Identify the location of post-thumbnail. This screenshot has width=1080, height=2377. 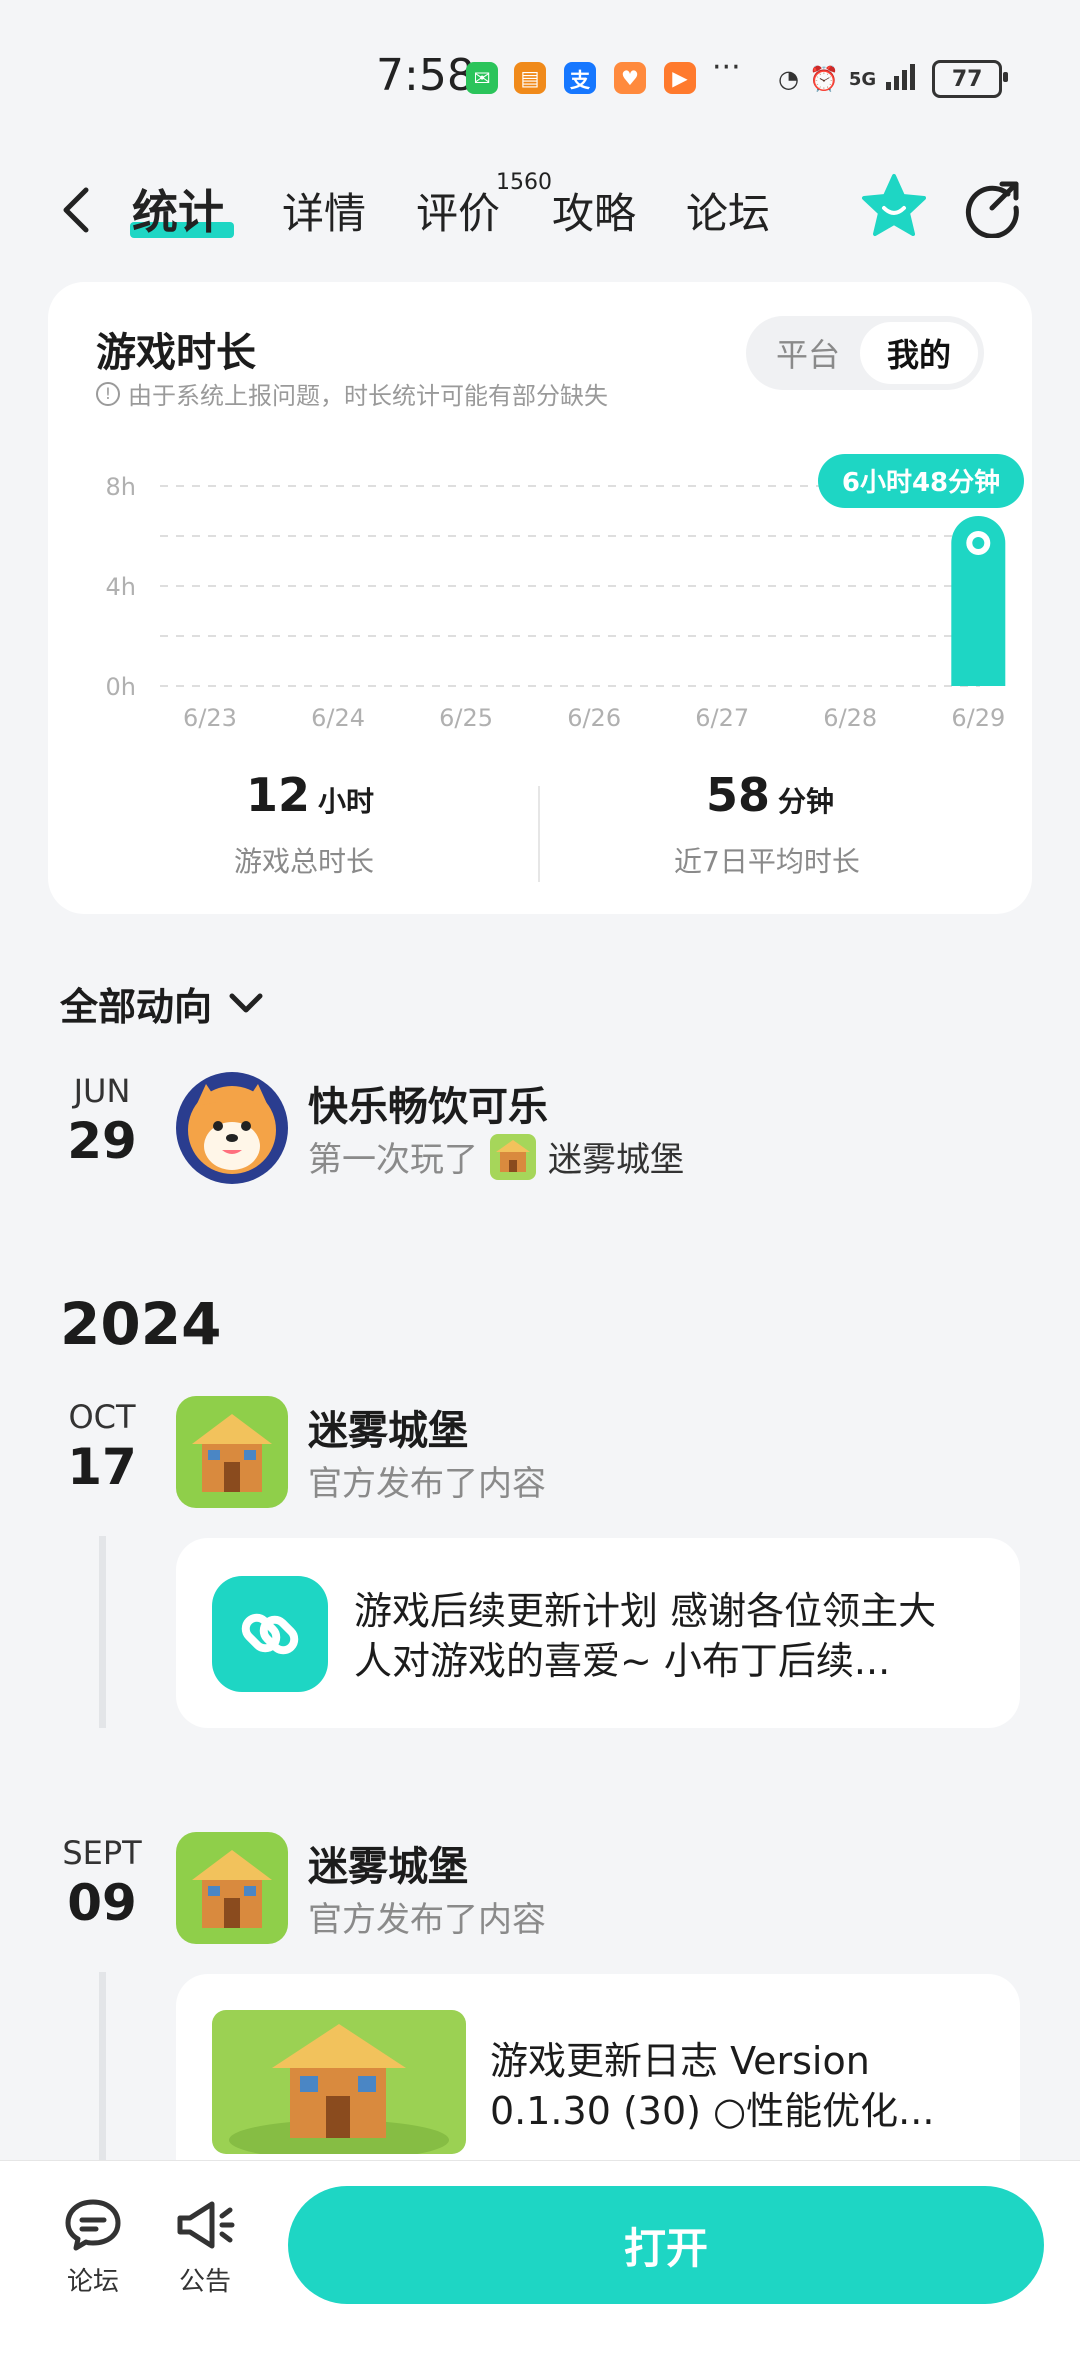
(339, 2082).